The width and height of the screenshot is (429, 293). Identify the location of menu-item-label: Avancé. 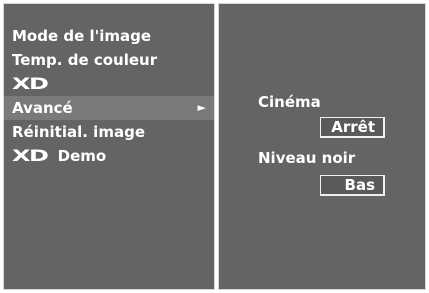
(42, 108).